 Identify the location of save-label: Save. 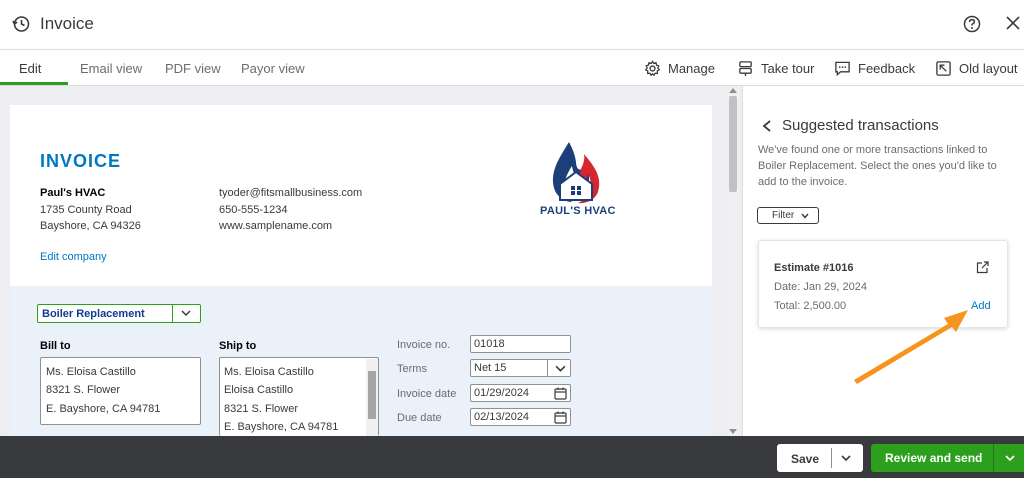
(805, 459).